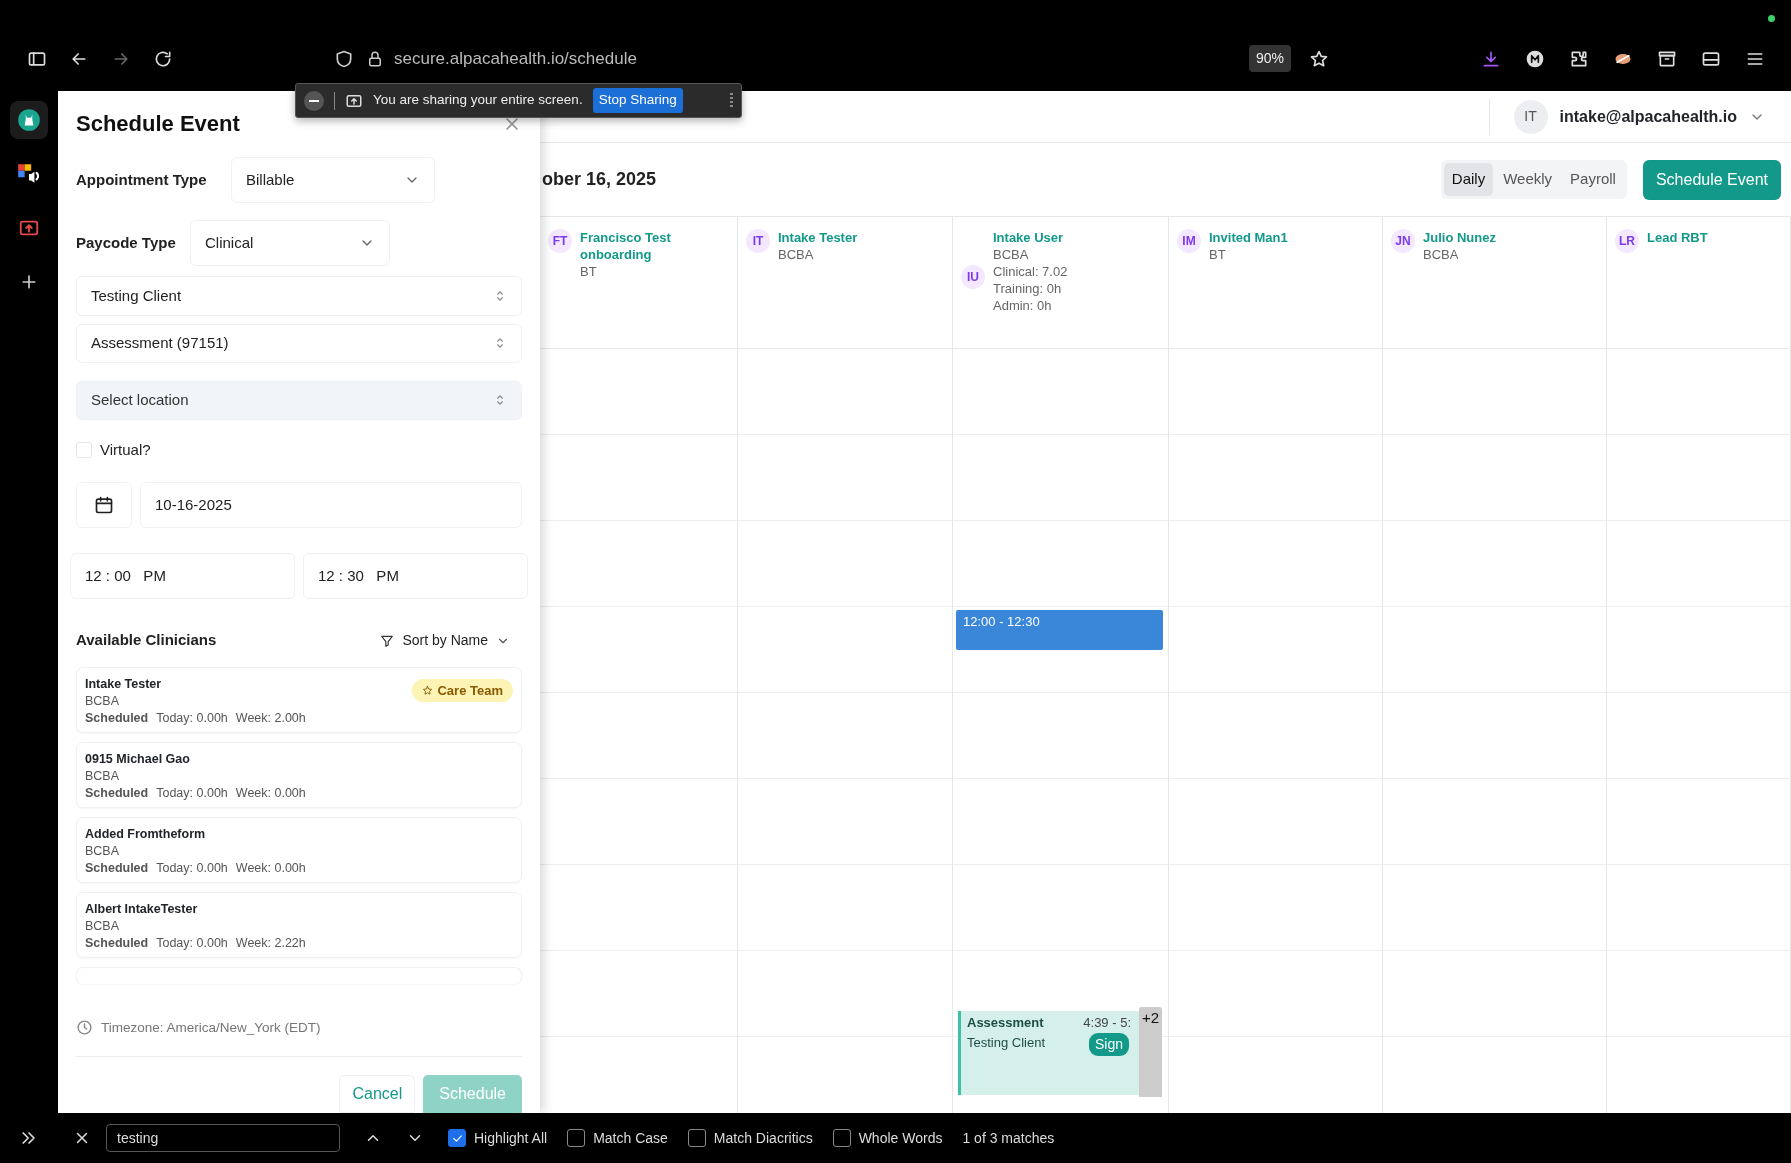 This screenshot has width=1791, height=1163. I want to click on event-client: Testing Client, so click(1006, 1042).